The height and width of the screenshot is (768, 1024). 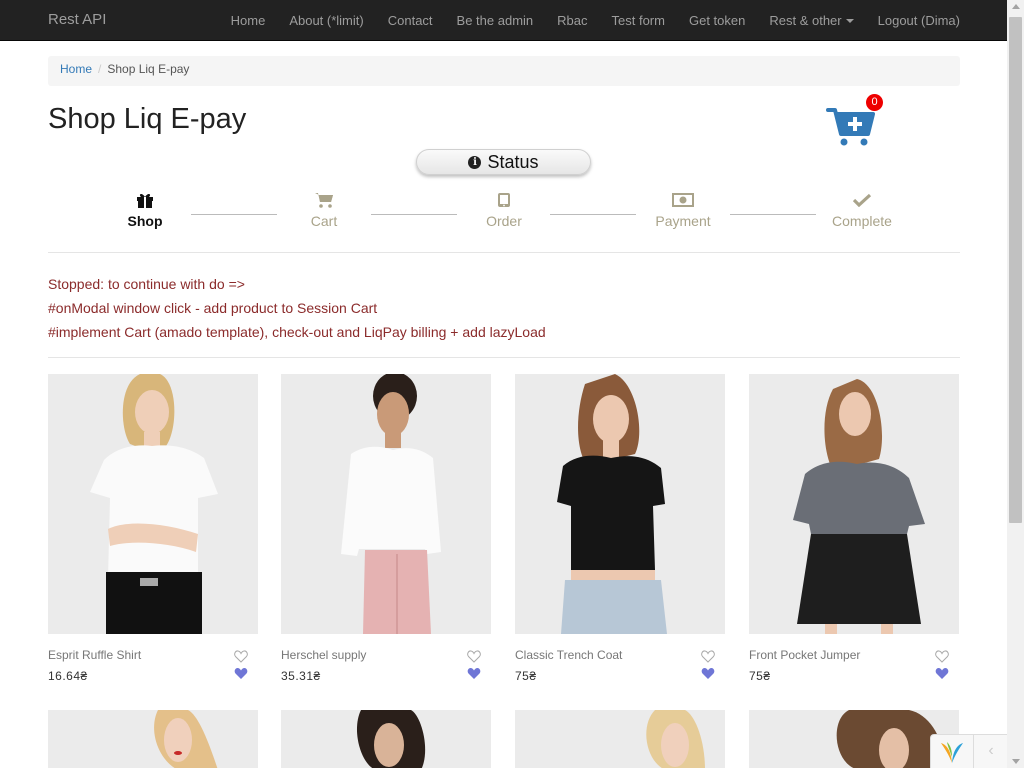 What do you see at coordinates (1016, 6) in the screenshot?
I see `scroll-up-arrow-icon` at bounding box center [1016, 6].